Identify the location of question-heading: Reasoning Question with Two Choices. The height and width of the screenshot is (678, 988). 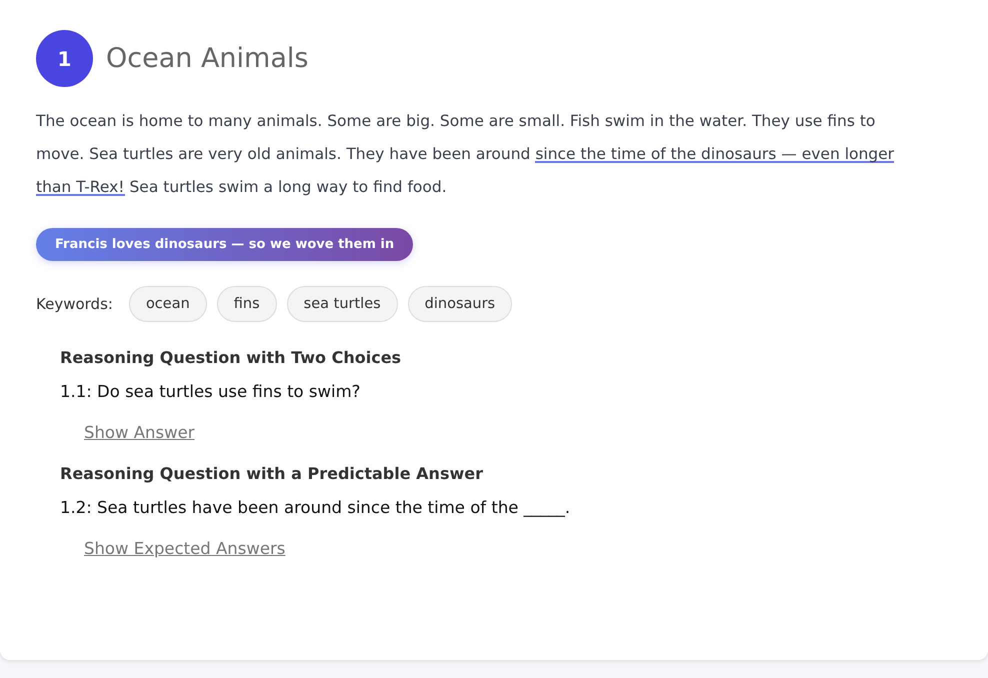
(231, 357).